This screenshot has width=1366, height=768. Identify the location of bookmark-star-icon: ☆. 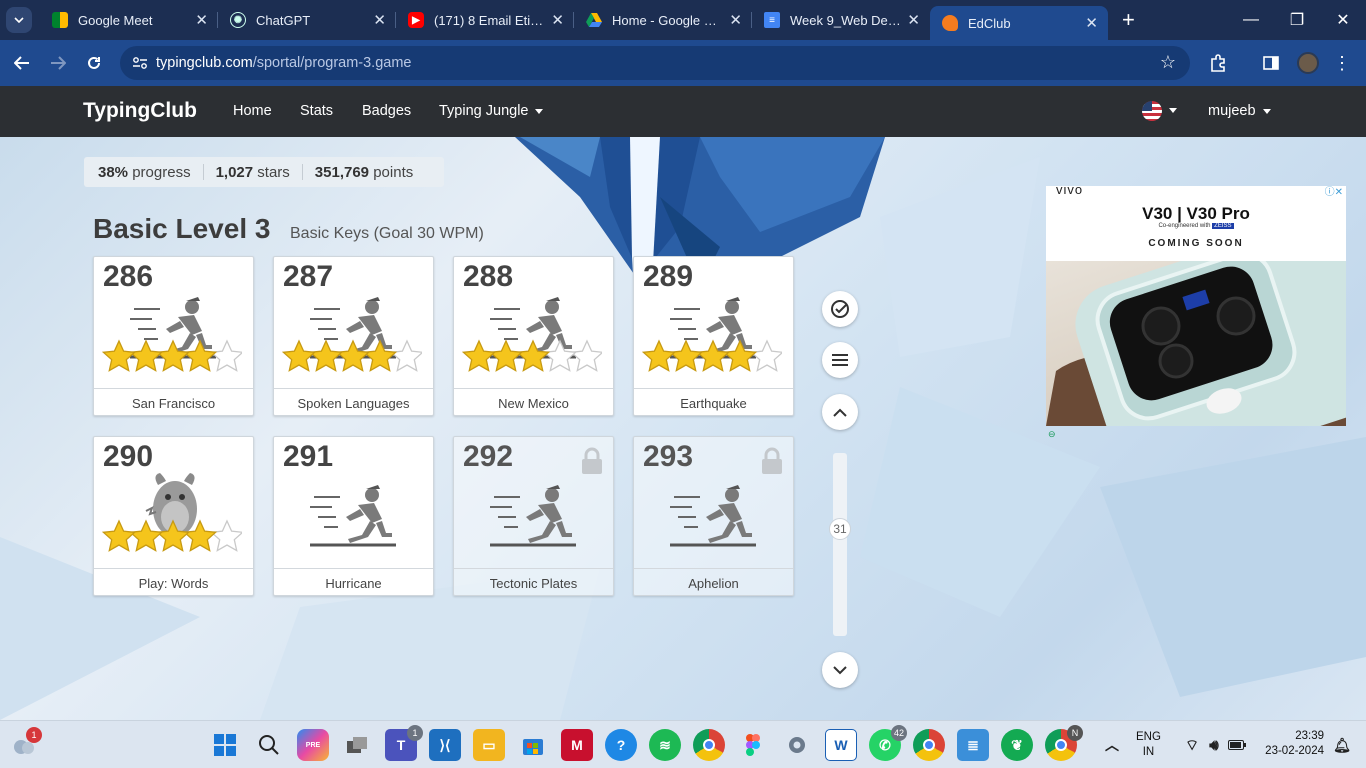
(1168, 62).